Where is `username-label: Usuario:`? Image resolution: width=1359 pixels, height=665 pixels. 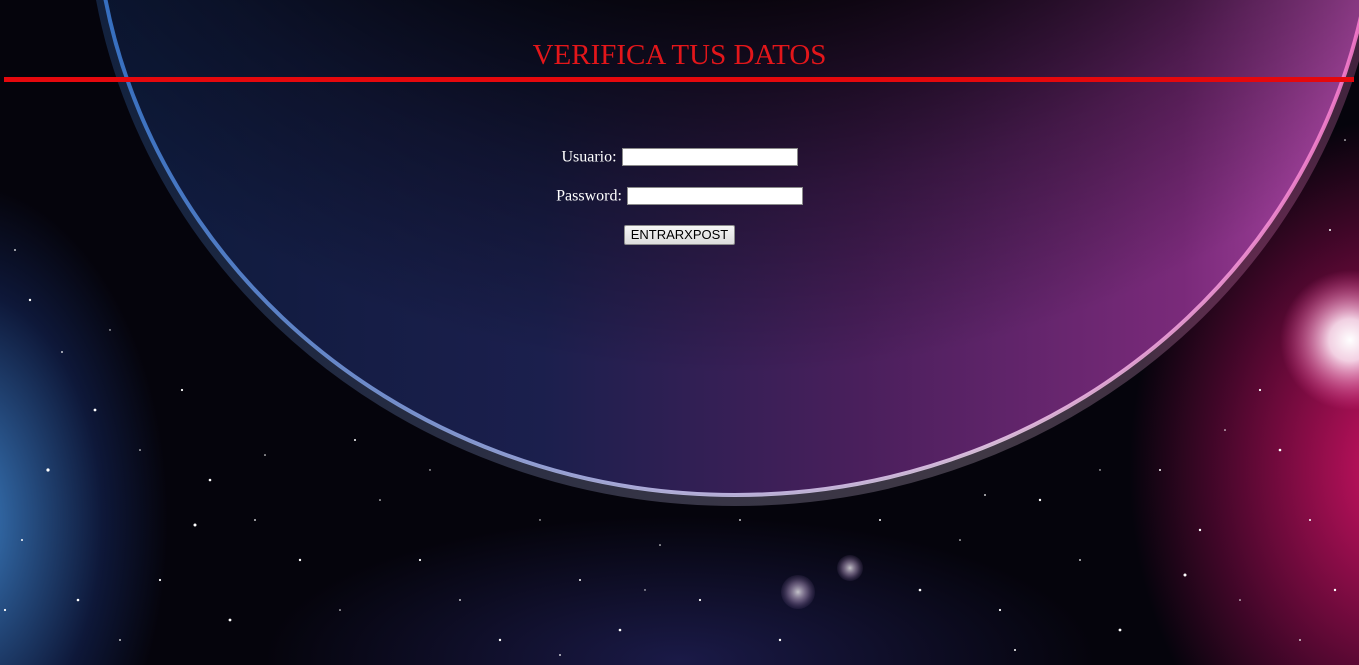 username-label: Usuario: is located at coordinates (589, 157).